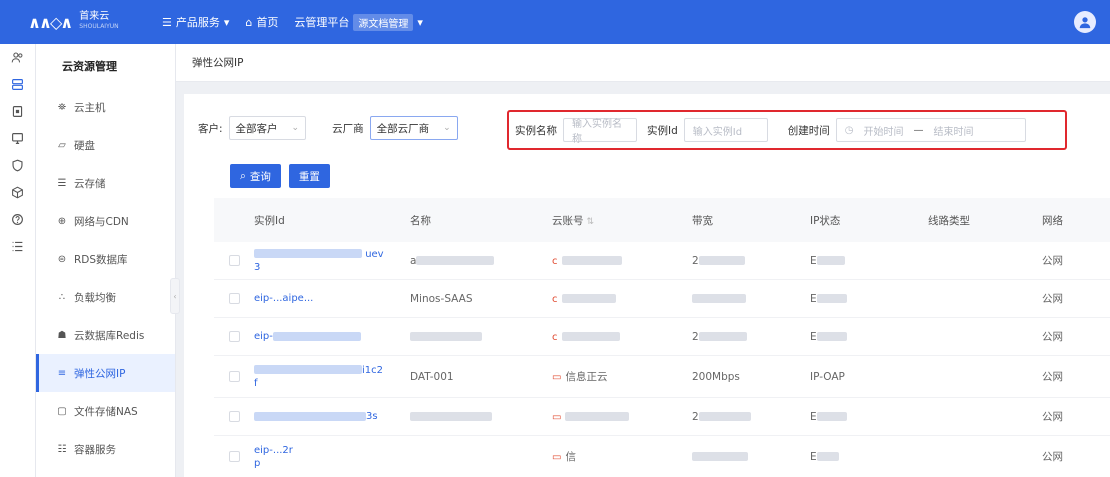 The width and height of the screenshot is (1110, 477). I want to click on created-time-range: ◷ 开始时间 — 结束时间, so click(930, 130).